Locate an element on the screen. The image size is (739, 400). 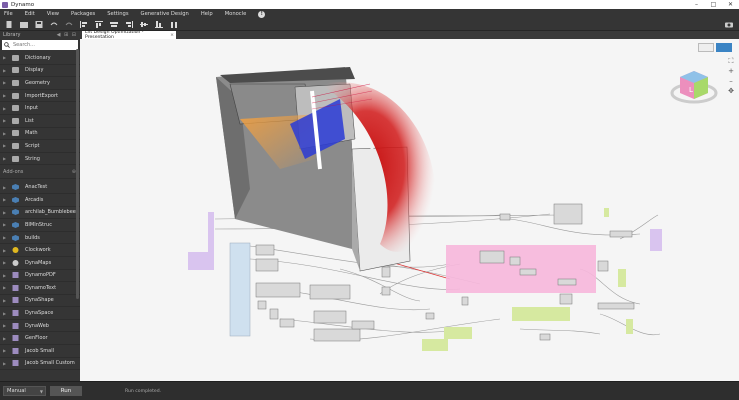
package-item: ▶ builds is located at coordinates (40, 238).